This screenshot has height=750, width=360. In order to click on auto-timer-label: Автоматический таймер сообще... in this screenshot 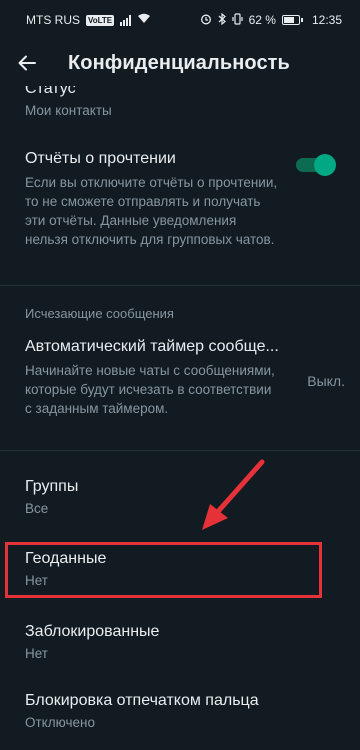, I will do `click(152, 346)`.